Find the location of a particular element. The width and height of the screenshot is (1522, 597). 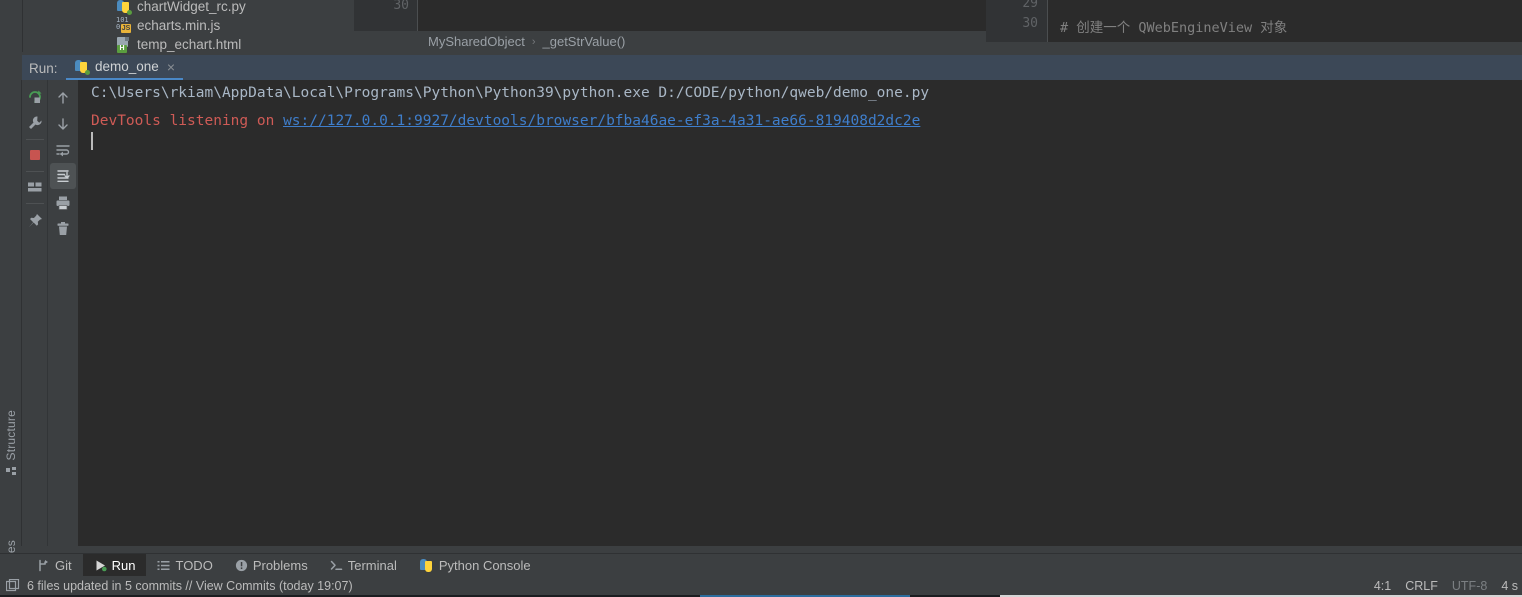

todo-list-icon is located at coordinates (163, 565).